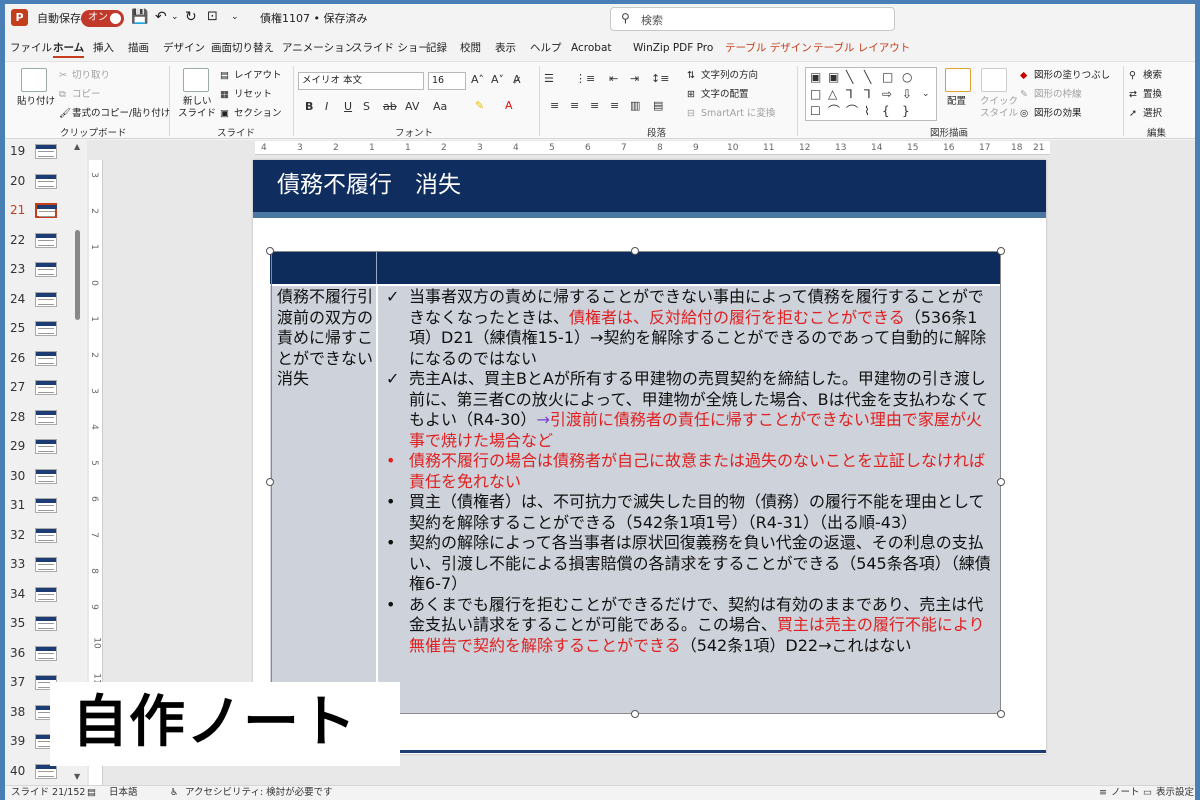 This screenshot has height=800, width=1200. What do you see at coordinates (738, 114) in the screenshot?
I see `smartart-button: SmartArt に変換` at bounding box center [738, 114].